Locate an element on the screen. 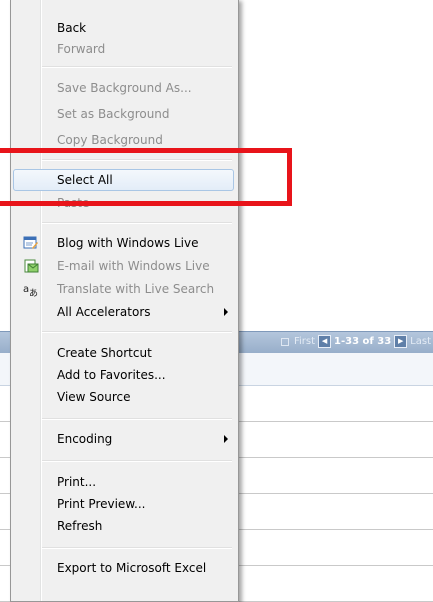 The width and height of the screenshot is (433, 602). menu-item-export-excel: Export to Microsoft Excel is located at coordinates (123, 568).